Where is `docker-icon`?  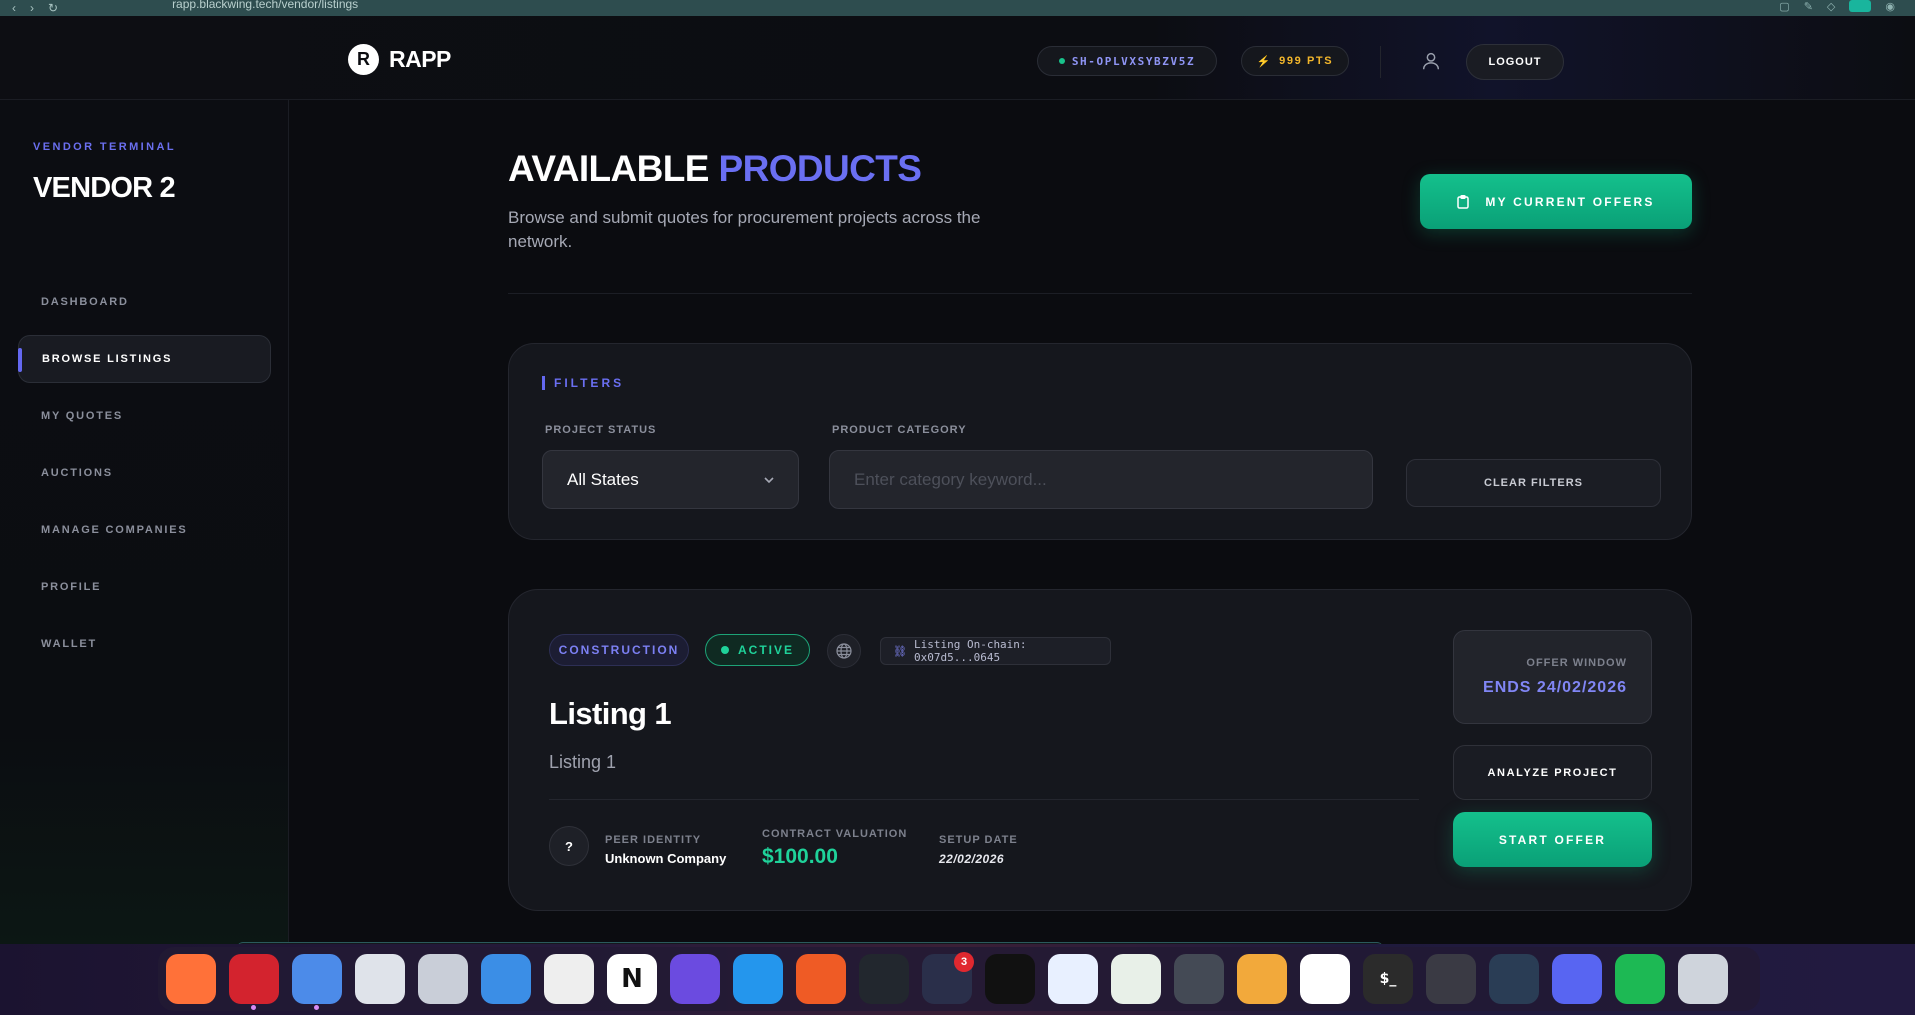 docker-icon is located at coordinates (758, 979).